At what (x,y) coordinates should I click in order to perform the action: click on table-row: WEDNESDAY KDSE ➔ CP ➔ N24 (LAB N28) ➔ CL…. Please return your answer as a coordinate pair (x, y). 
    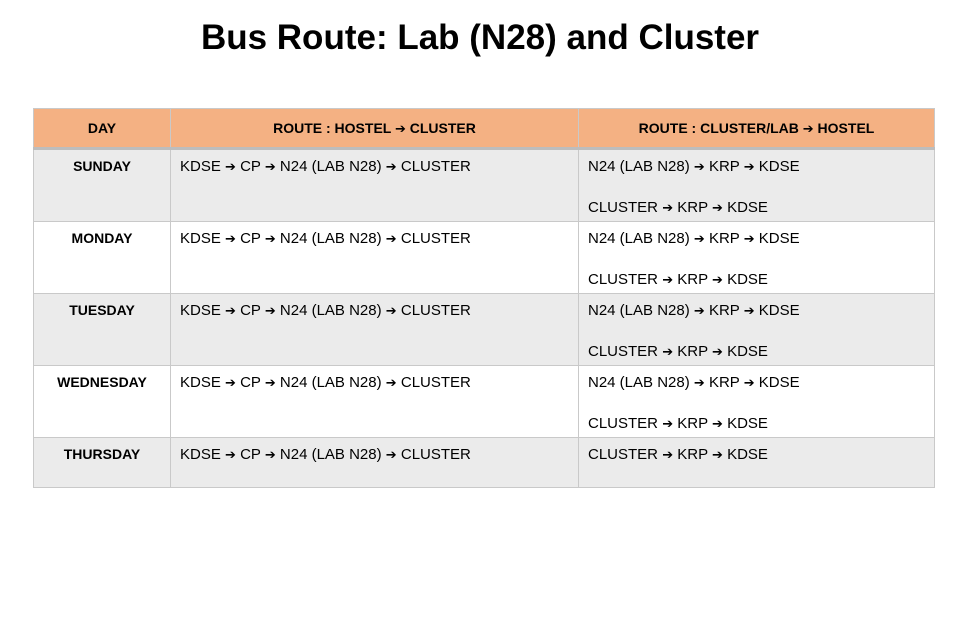
    Looking at the image, I should click on (484, 401).